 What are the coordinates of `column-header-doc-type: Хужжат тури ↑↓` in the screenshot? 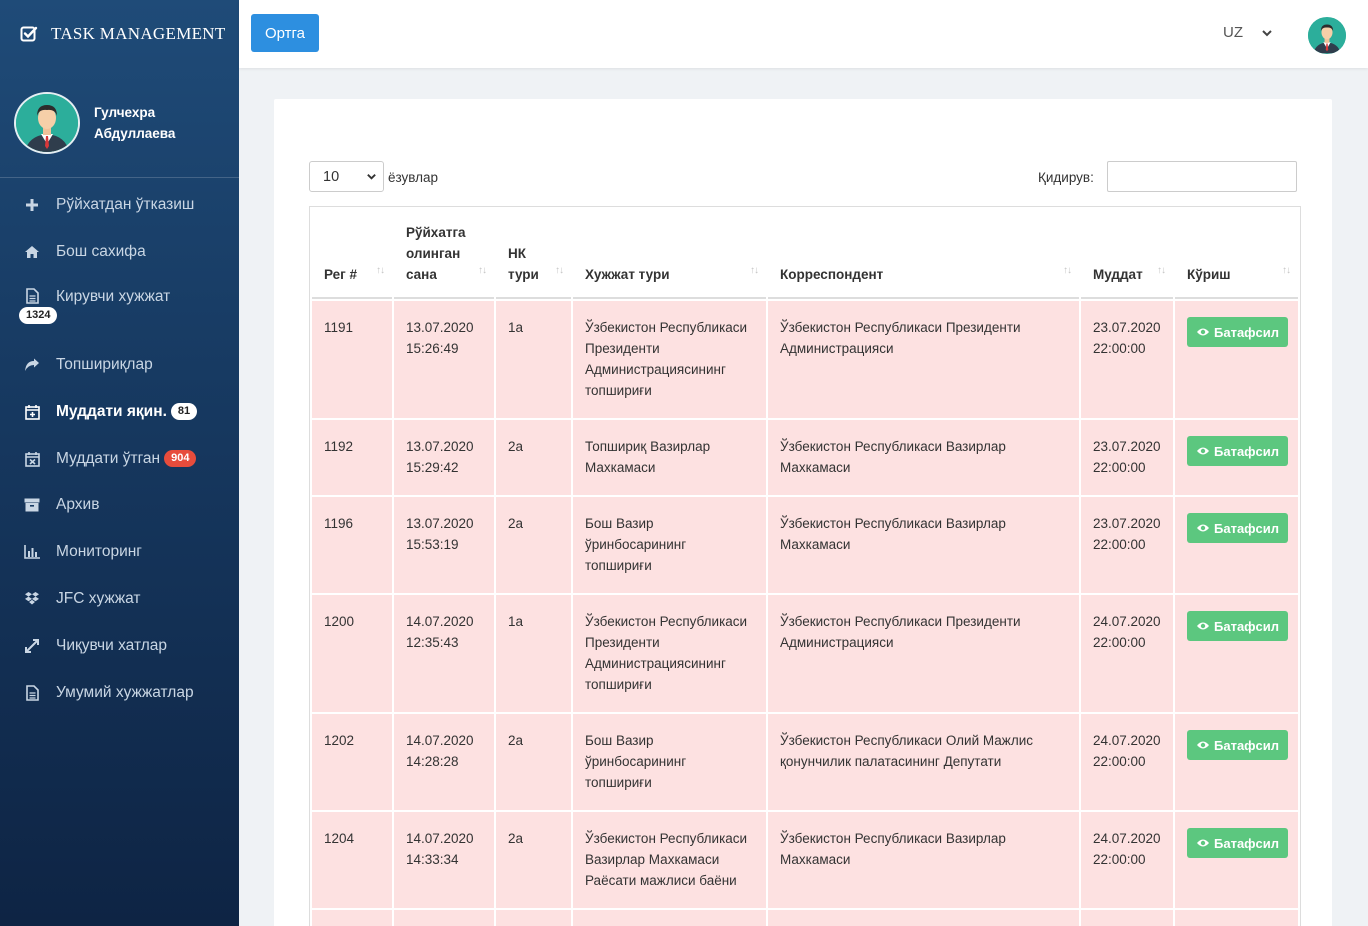 It's located at (669, 254).